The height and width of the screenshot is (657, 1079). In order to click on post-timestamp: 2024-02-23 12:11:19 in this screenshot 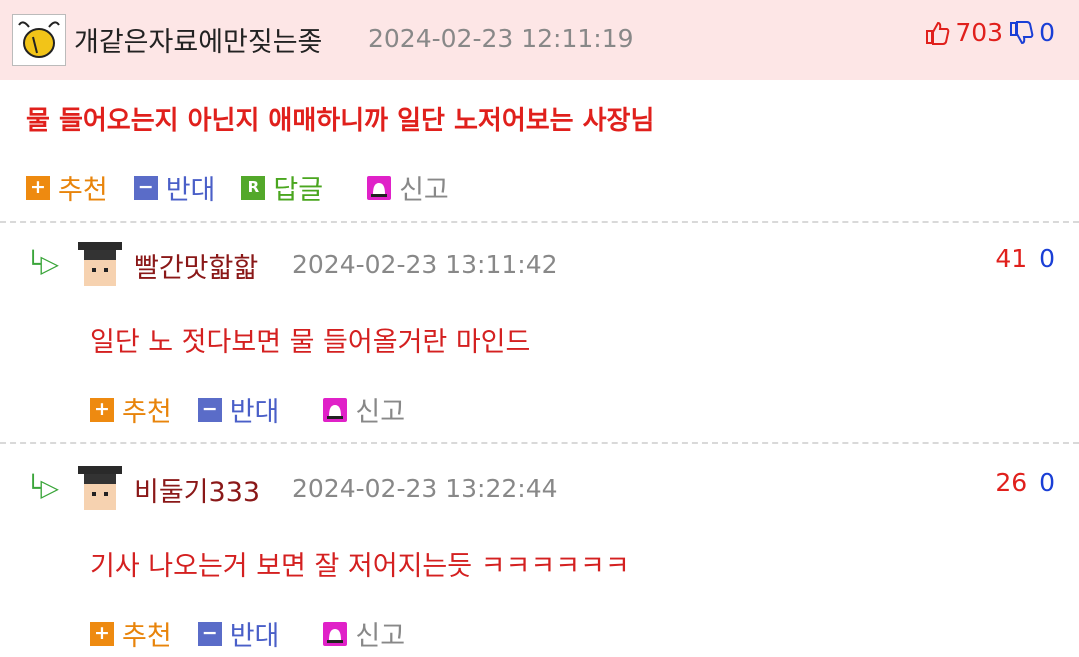, I will do `click(501, 38)`.